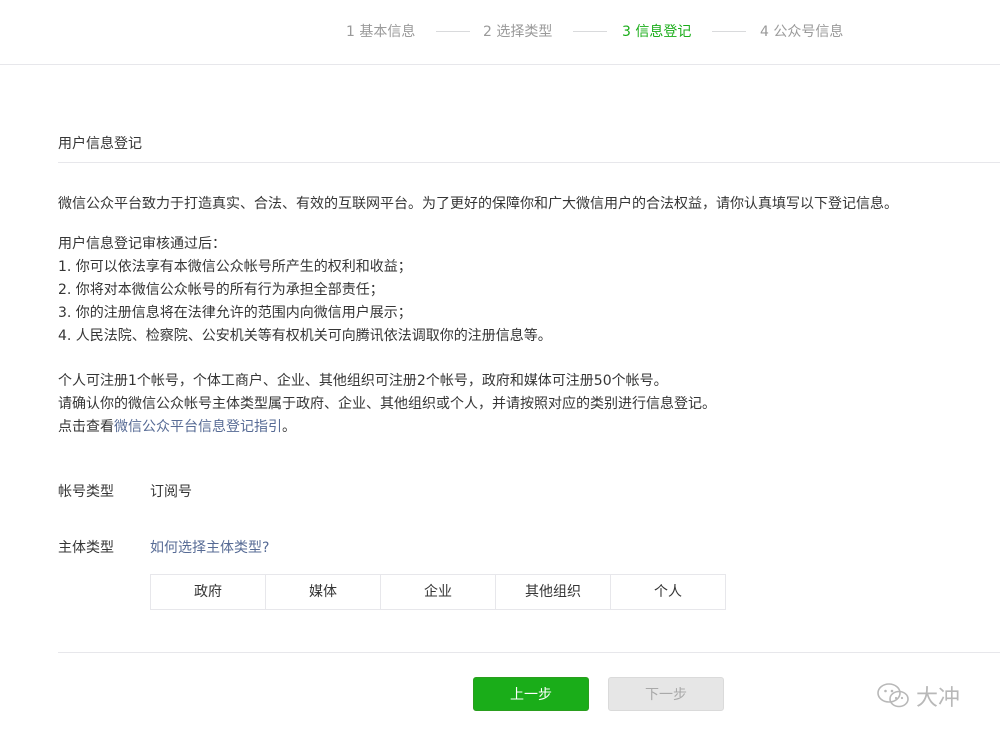 The width and height of the screenshot is (1000, 739). What do you see at coordinates (142, 244) in the screenshot?
I see `review-heading: 用户信息登记审核通过后：` at bounding box center [142, 244].